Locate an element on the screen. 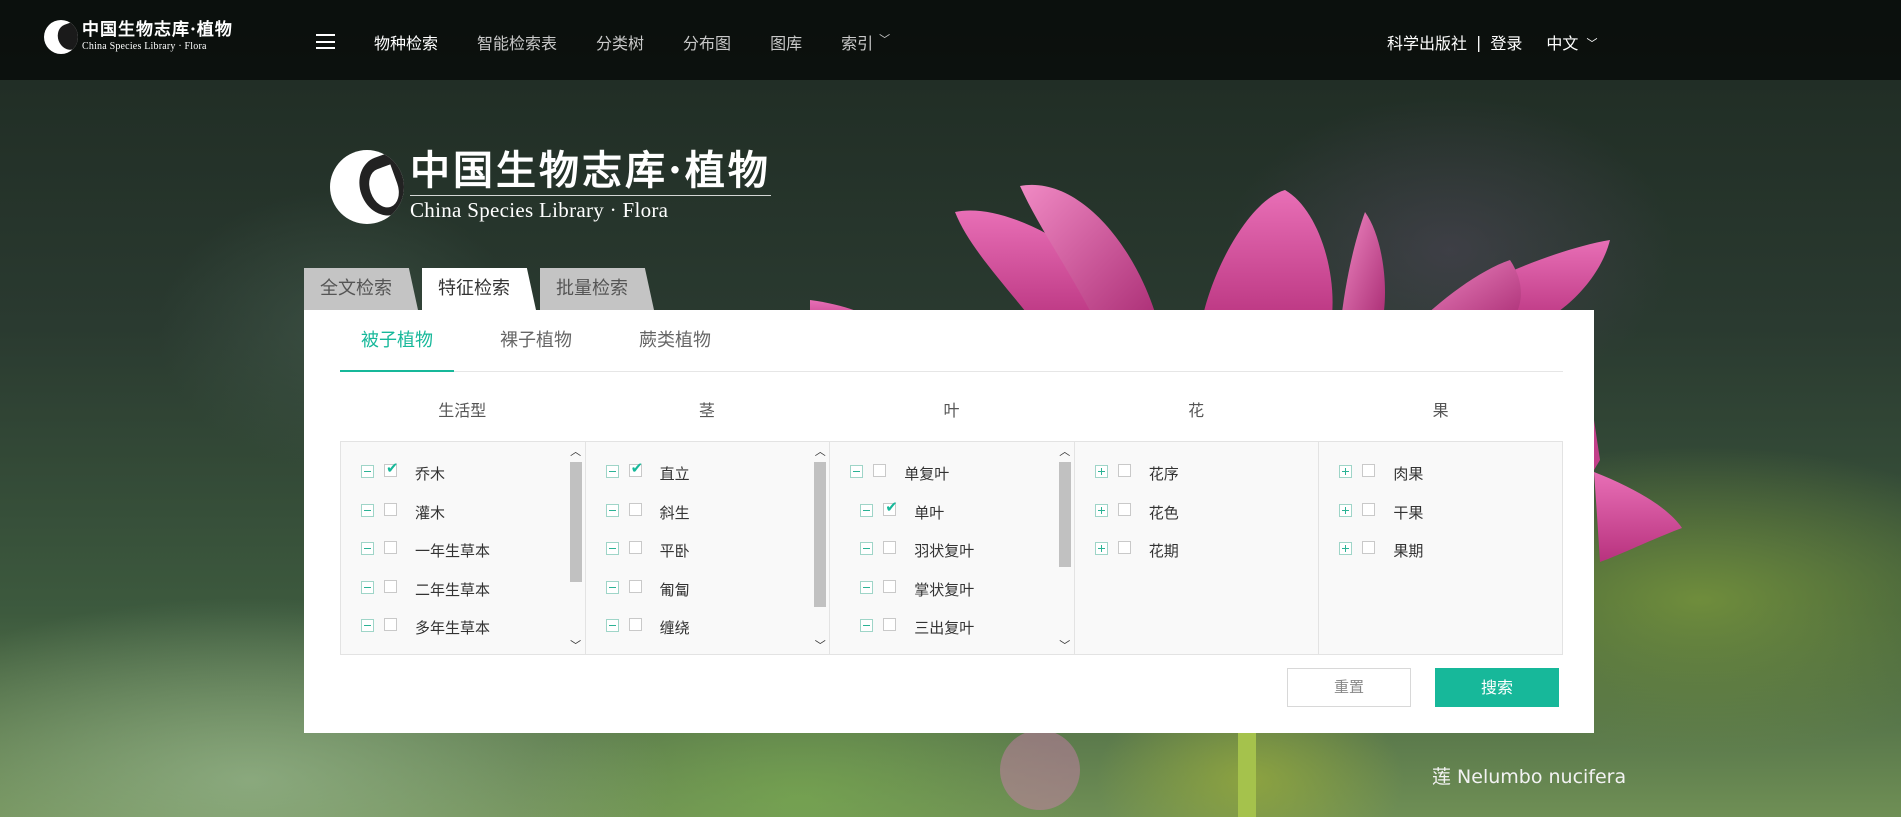 The image size is (1901, 817). list-item: 三出复叶 is located at coordinates (951, 635).